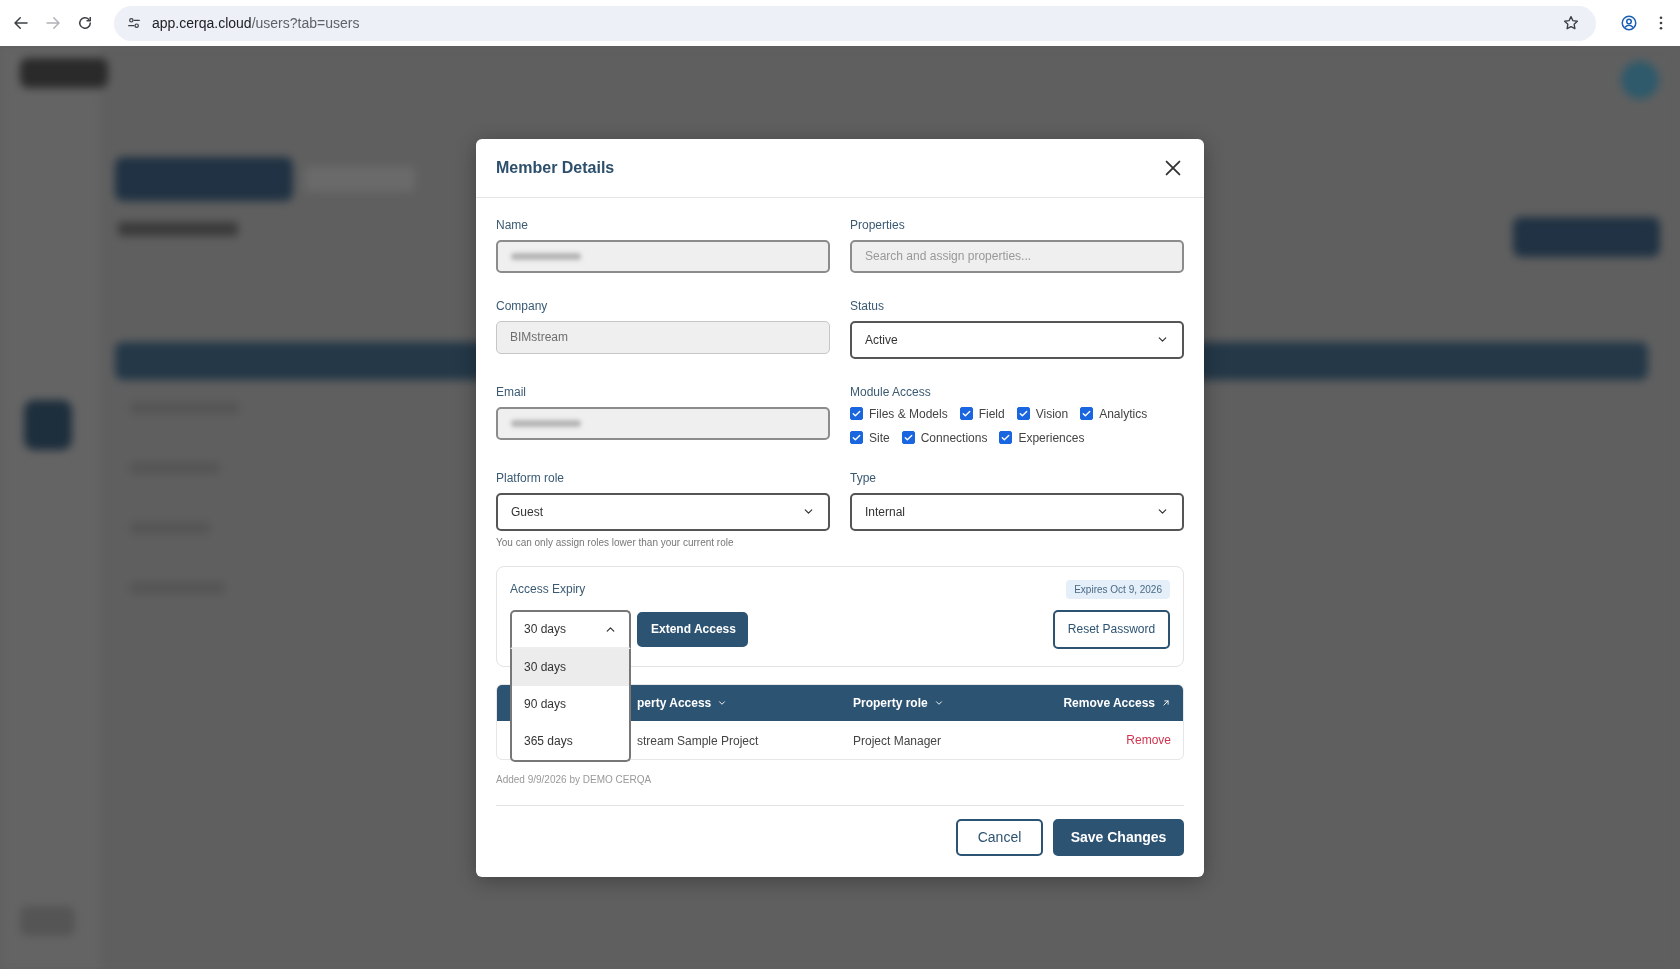 This screenshot has width=1680, height=969. What do you see at coordinates (1148, 739) in the screenshot?
I see `remove-link: Remove` at bounding box center [1148, 739].